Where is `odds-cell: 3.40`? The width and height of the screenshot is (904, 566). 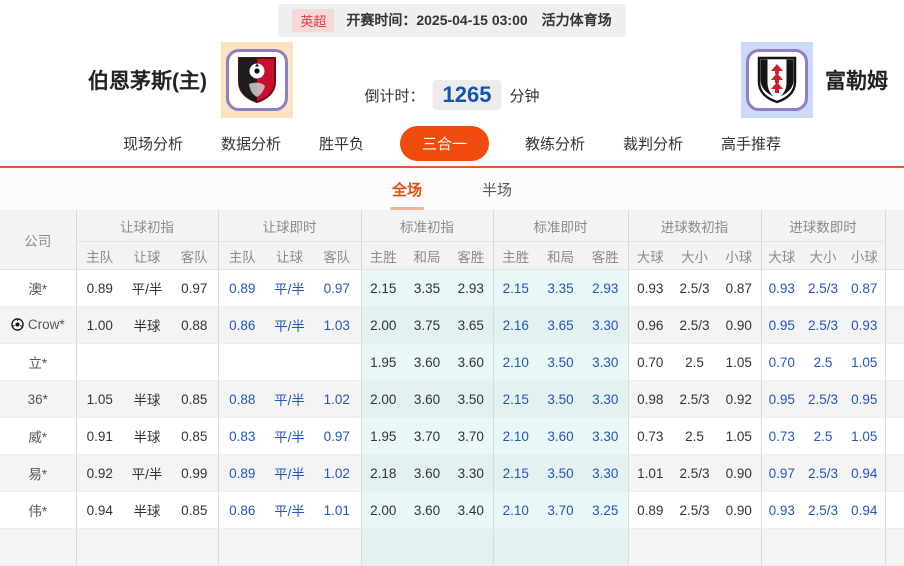
odds-cell: 3.40 is located at coordinates (471, 510).